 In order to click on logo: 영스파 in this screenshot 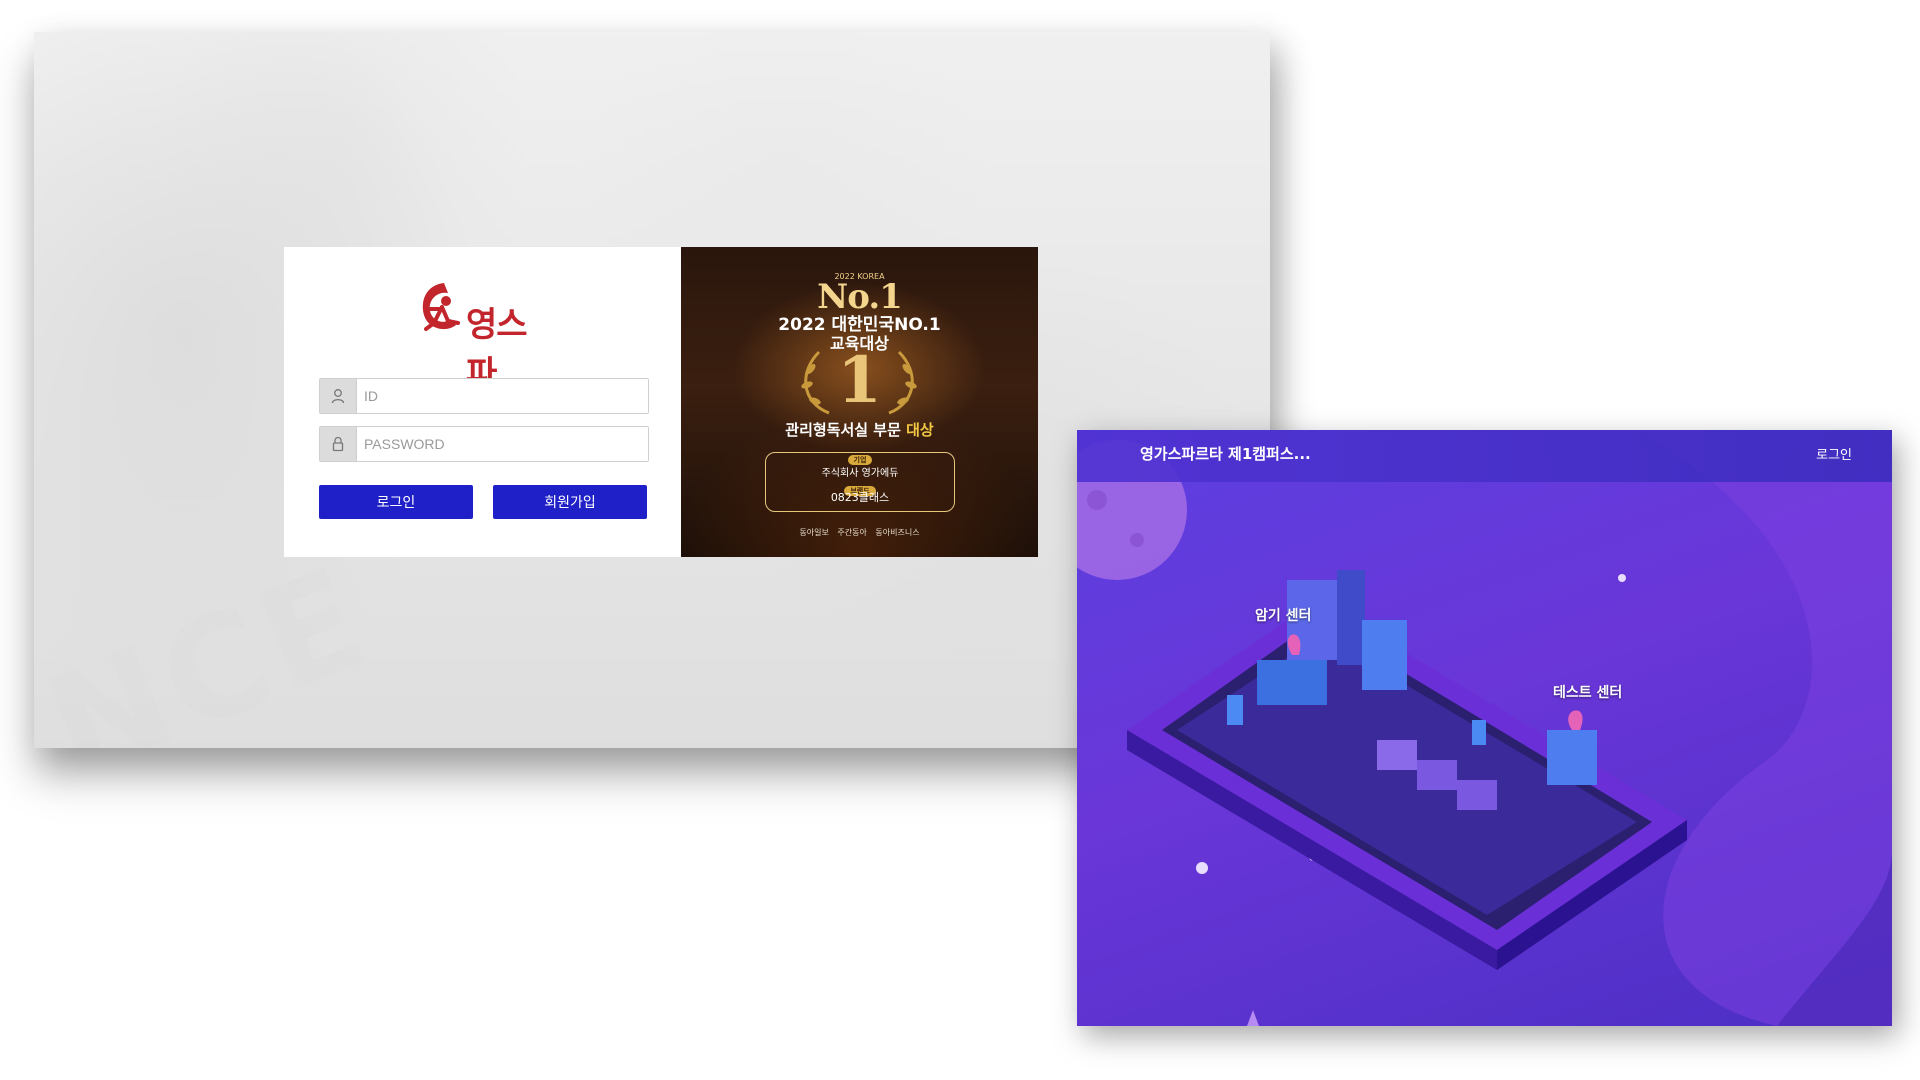, I will do `click(486, 336)`.